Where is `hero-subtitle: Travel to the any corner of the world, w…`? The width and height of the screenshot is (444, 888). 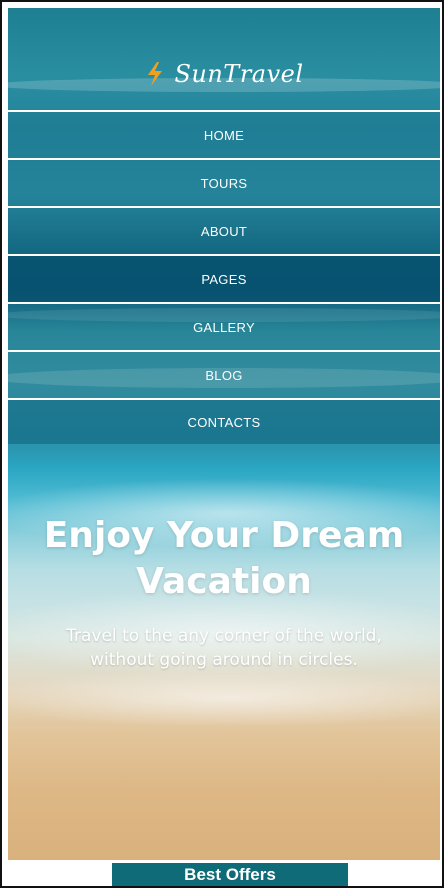 hero-subtitle: Travel to the any corner of the world, w… is located at coordinates (224, 648).